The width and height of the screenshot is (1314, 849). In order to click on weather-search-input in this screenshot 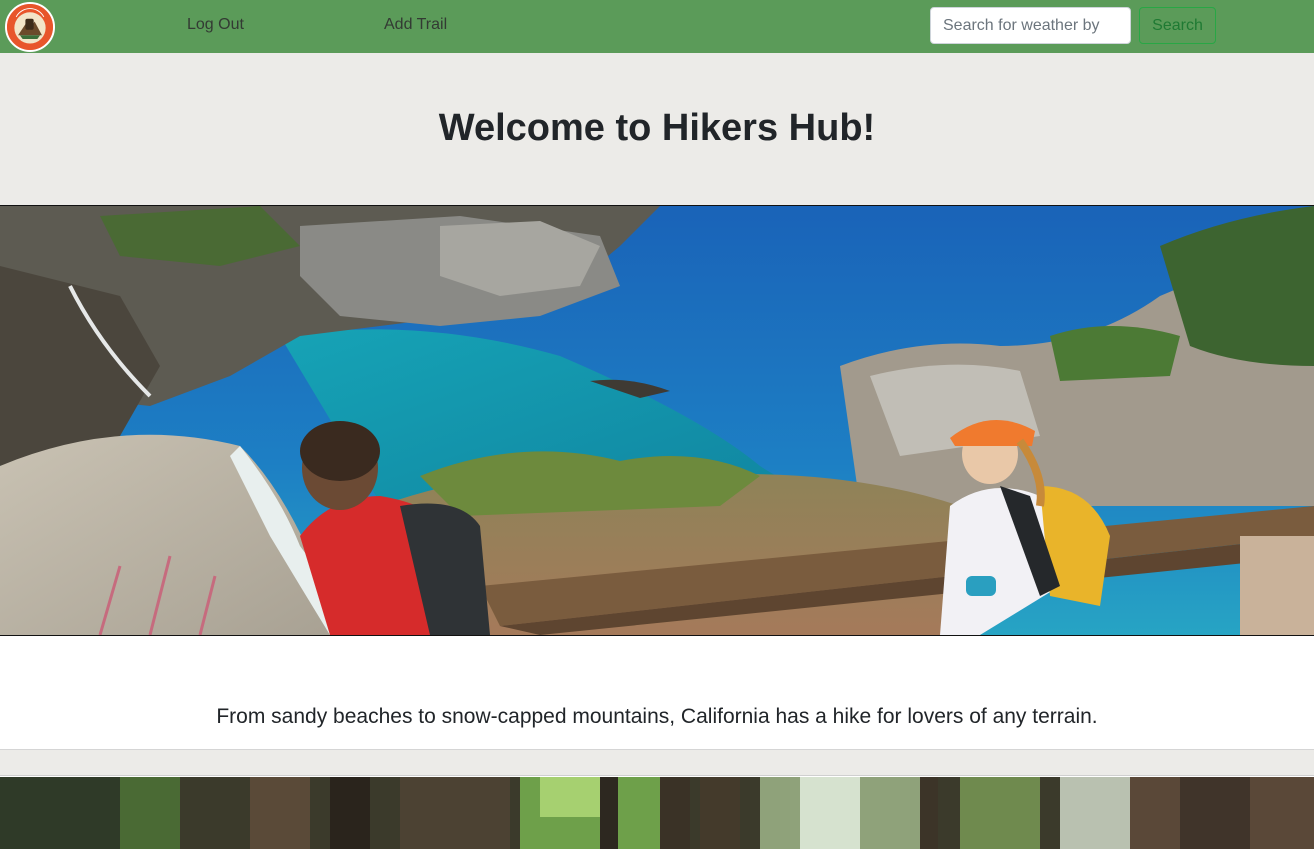, I will do `click(1030, 25)`.